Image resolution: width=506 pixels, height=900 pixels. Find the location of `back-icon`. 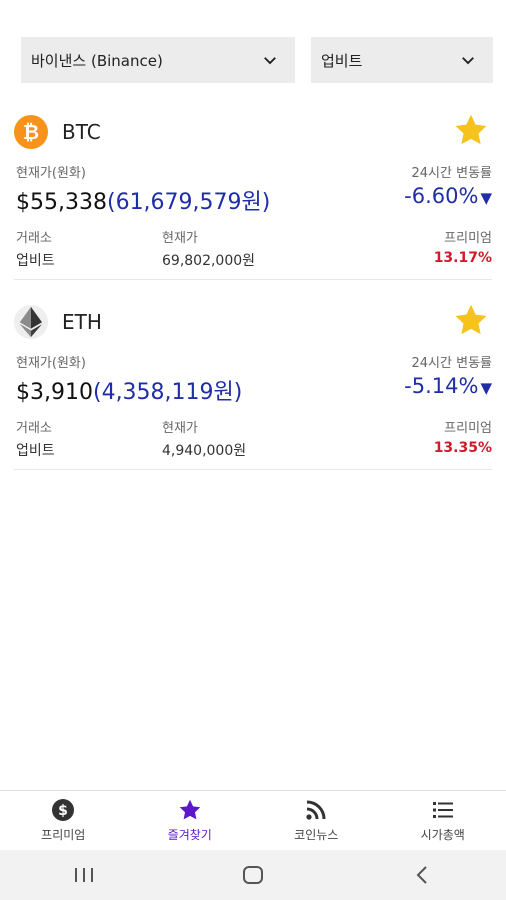

back-icon is located at coordinates (421, 875).